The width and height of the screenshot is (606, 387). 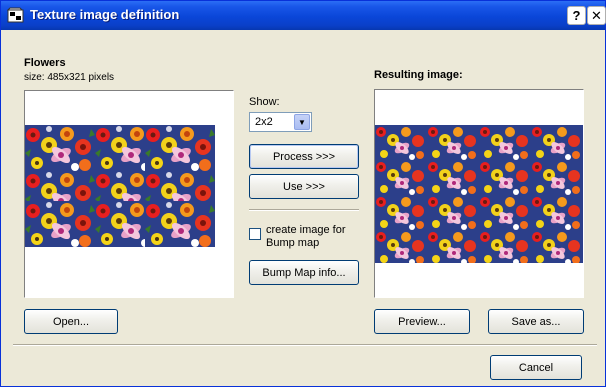 I want to click on close-icon: ✕, so click(x=596, y=15).